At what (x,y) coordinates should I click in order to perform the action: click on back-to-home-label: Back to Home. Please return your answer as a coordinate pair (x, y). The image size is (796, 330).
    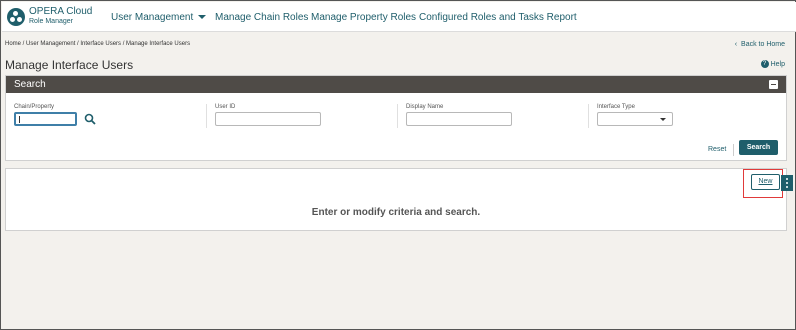
    Looking at the image, I should click on (763, 44).